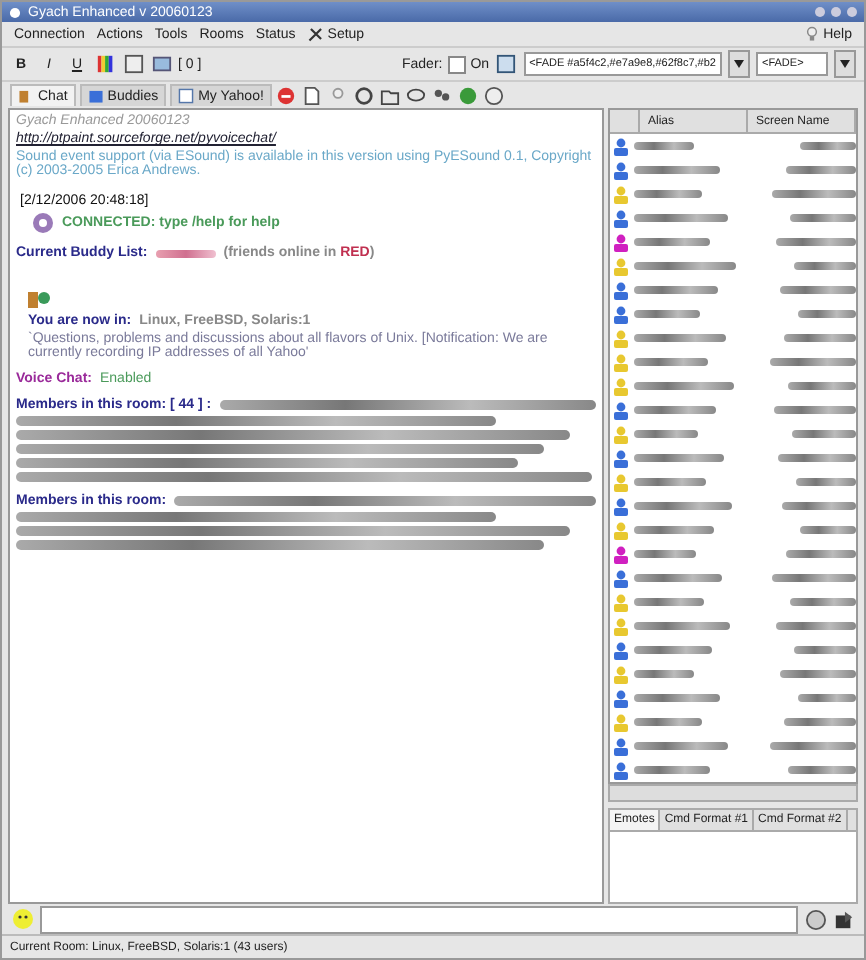  I want to click on scrollbar, so click(733, 793).